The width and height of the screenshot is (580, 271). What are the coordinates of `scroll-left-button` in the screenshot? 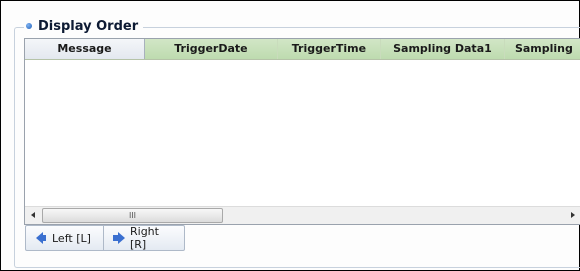 It's located at (33, 215).